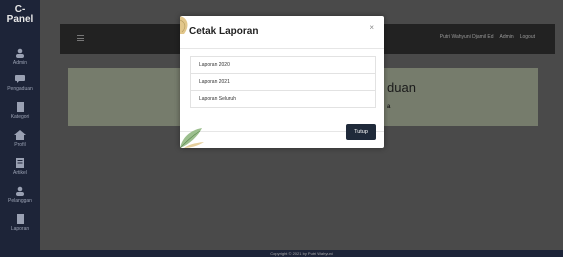 The height and width of the screenshot is (257, 563). What do you see at coordinates (467, 37) in the screenshot?
I see `user-profile-link: Putri Wahyuni Djamil Ed` at bounding box center [467, 37].